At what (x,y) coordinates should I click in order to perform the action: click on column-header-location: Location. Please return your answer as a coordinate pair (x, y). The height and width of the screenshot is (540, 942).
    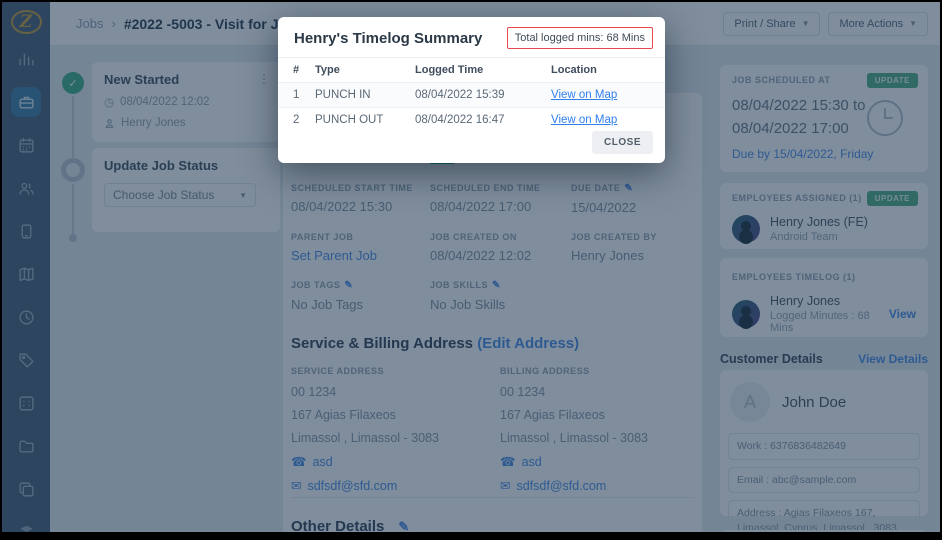
    Looking at the image, I should click on (574, 70).